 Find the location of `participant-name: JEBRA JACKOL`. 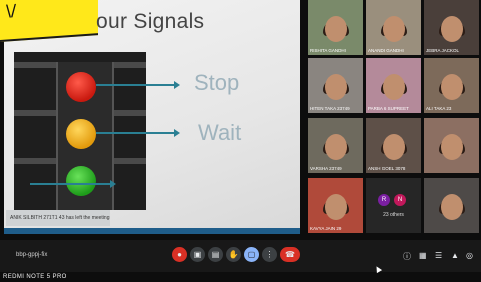

participant-name: JEBRA JACKOL is located at coordinates (443, 50).